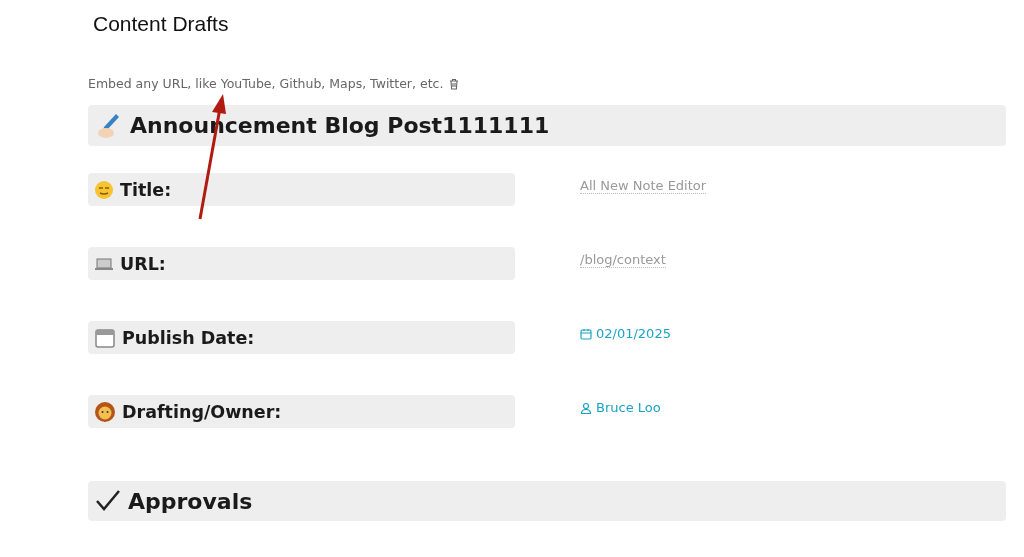  What do you see at coordinates (454, 83) in the screenshot?
I see `trash-icon` at bounding box center [454, 83].